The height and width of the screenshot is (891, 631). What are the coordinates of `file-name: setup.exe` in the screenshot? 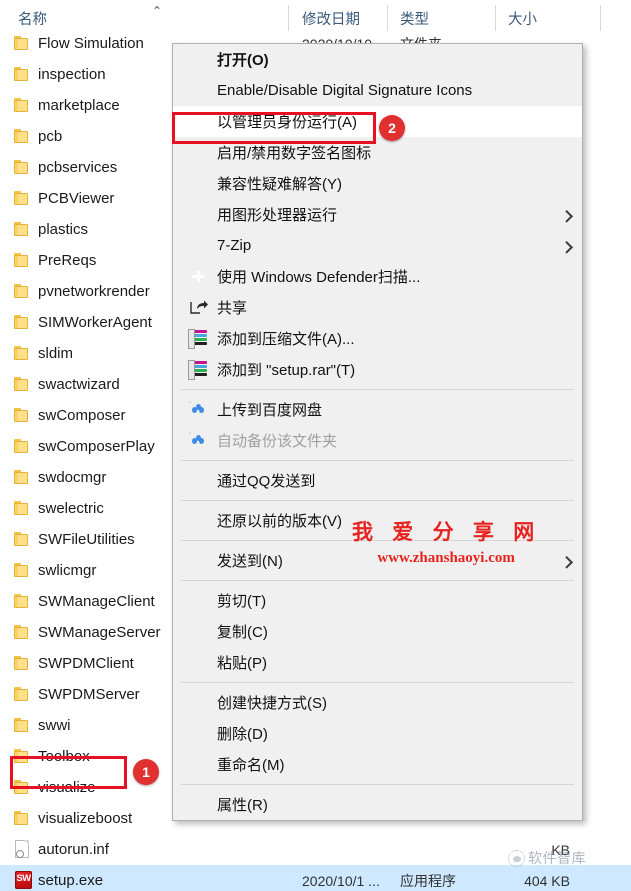 It's located at (71, 880).